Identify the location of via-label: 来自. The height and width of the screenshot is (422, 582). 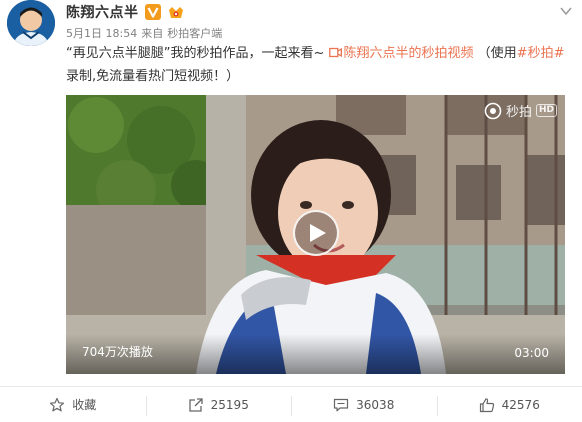
(152, 33).